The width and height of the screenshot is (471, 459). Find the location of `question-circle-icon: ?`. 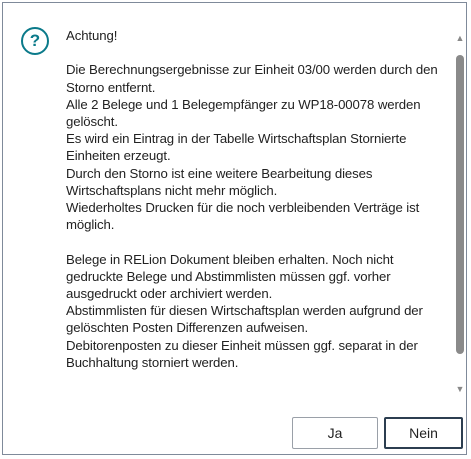

question-circle-icon: ? is located at coordinates (35, 41).